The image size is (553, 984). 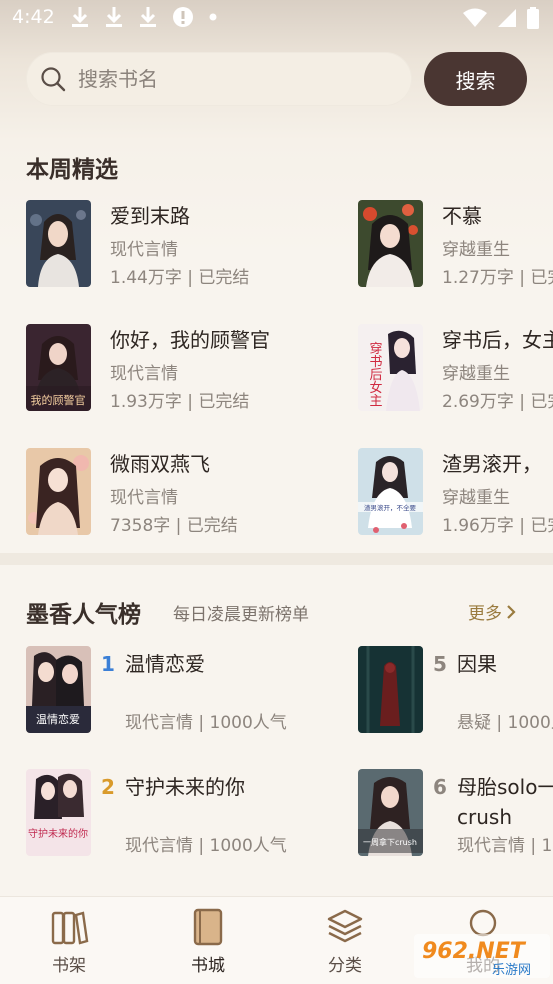 What do you see at coordinates (497, 526) in the screenshot?
I see `book-meta: 1.96万字 | 已完` at bounding box center [497, 526].